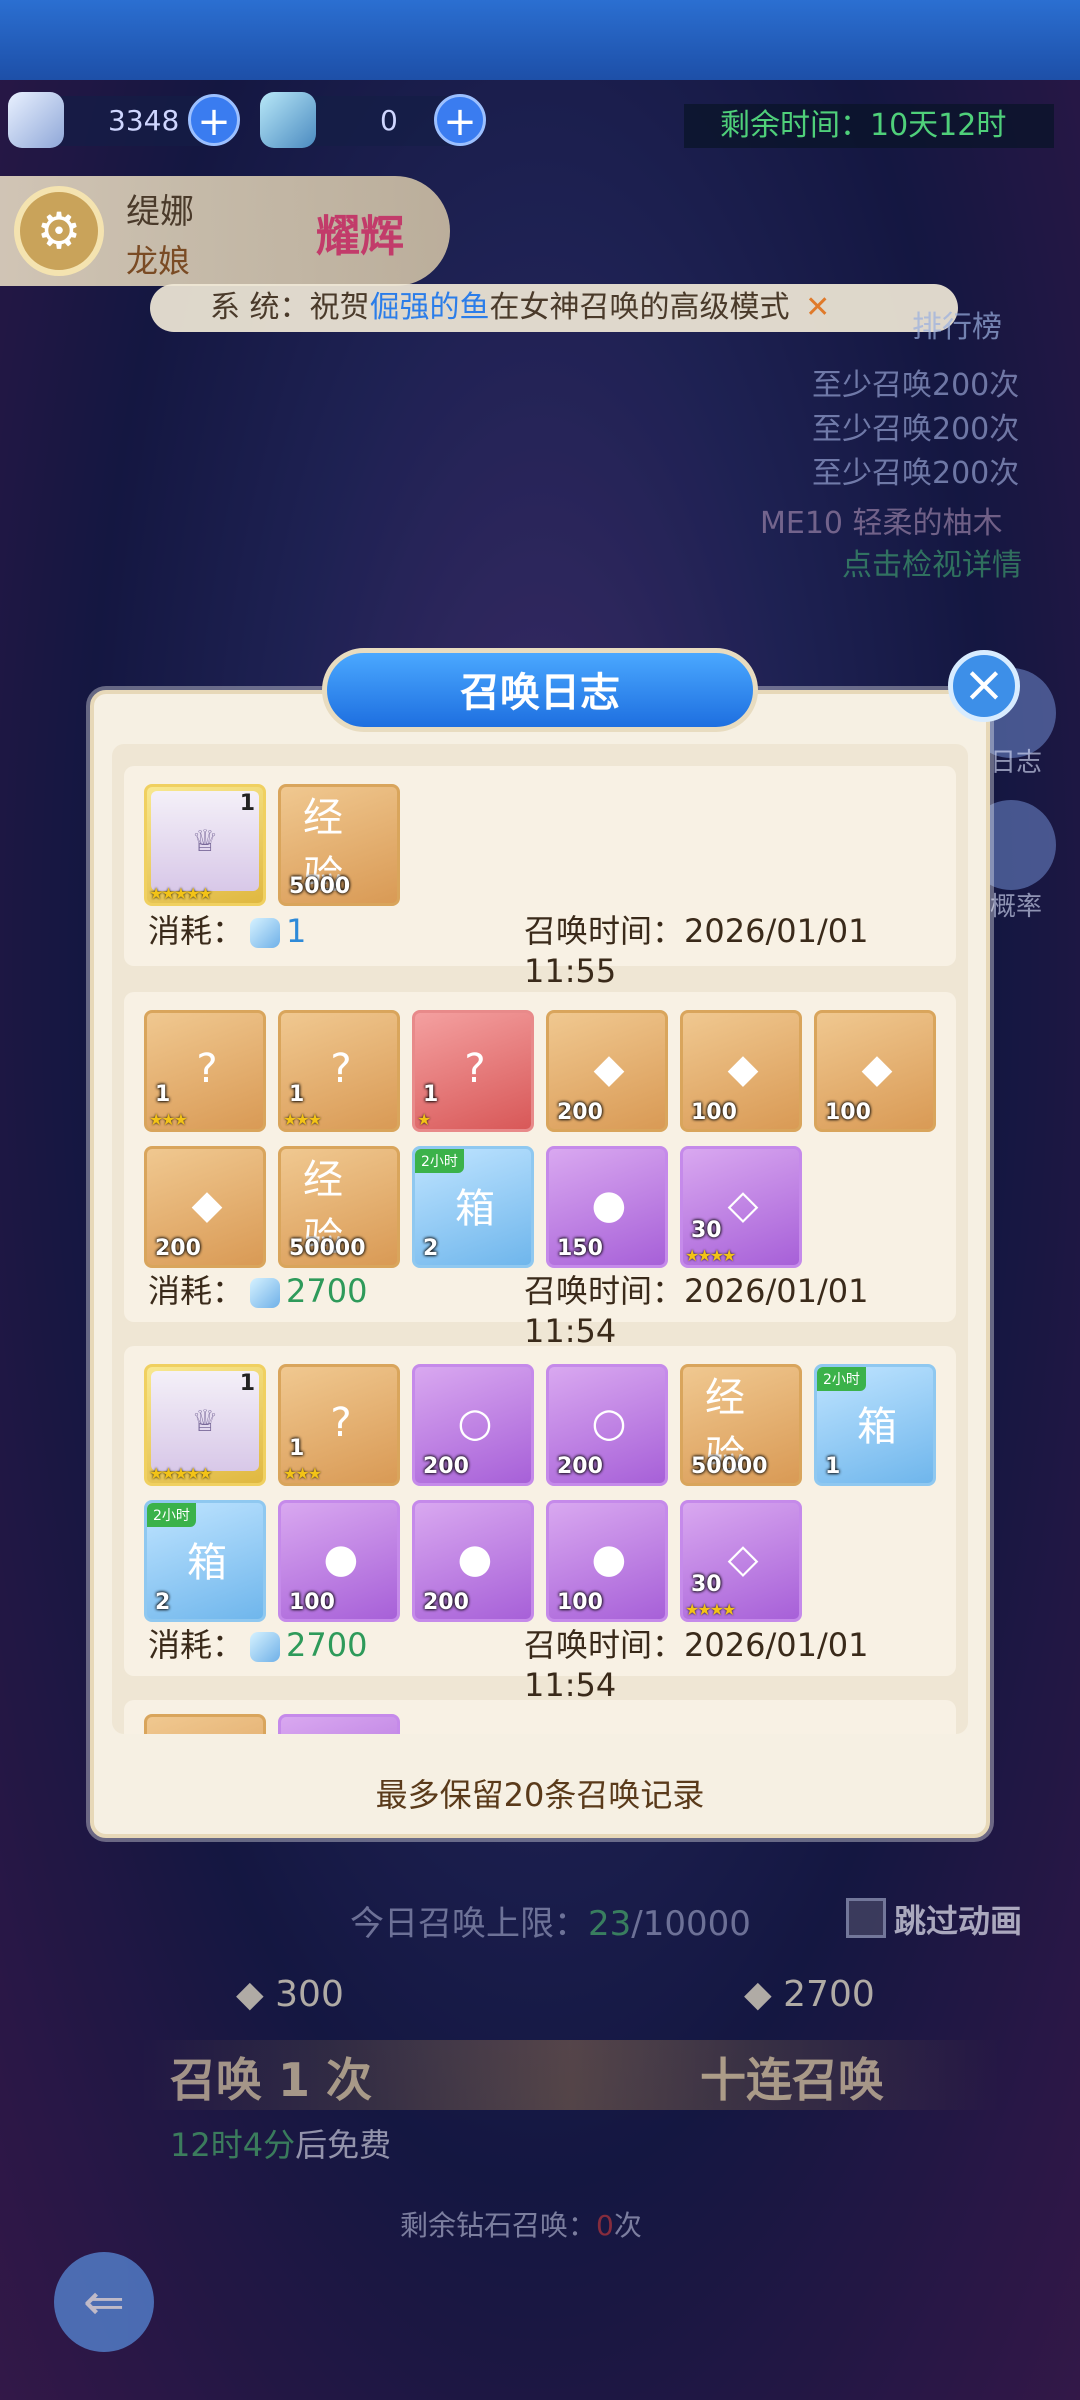 The width and height of the screenshot is (1080, 2400). Describe the element at coordinates (932, 562) in the screenshot. I see `ranking-detail-link: 点击检视详情` at that location.